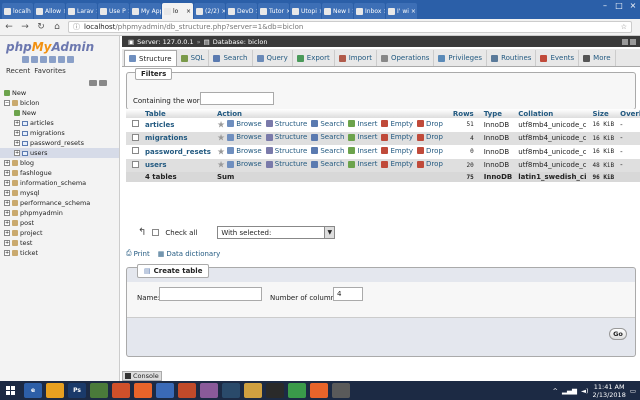 The width and height of the screenshot is (640, 400). What do you see at coordinates (210, 294) in the screenshot?
I see `table-name-input` at bounding box center [210, 294].